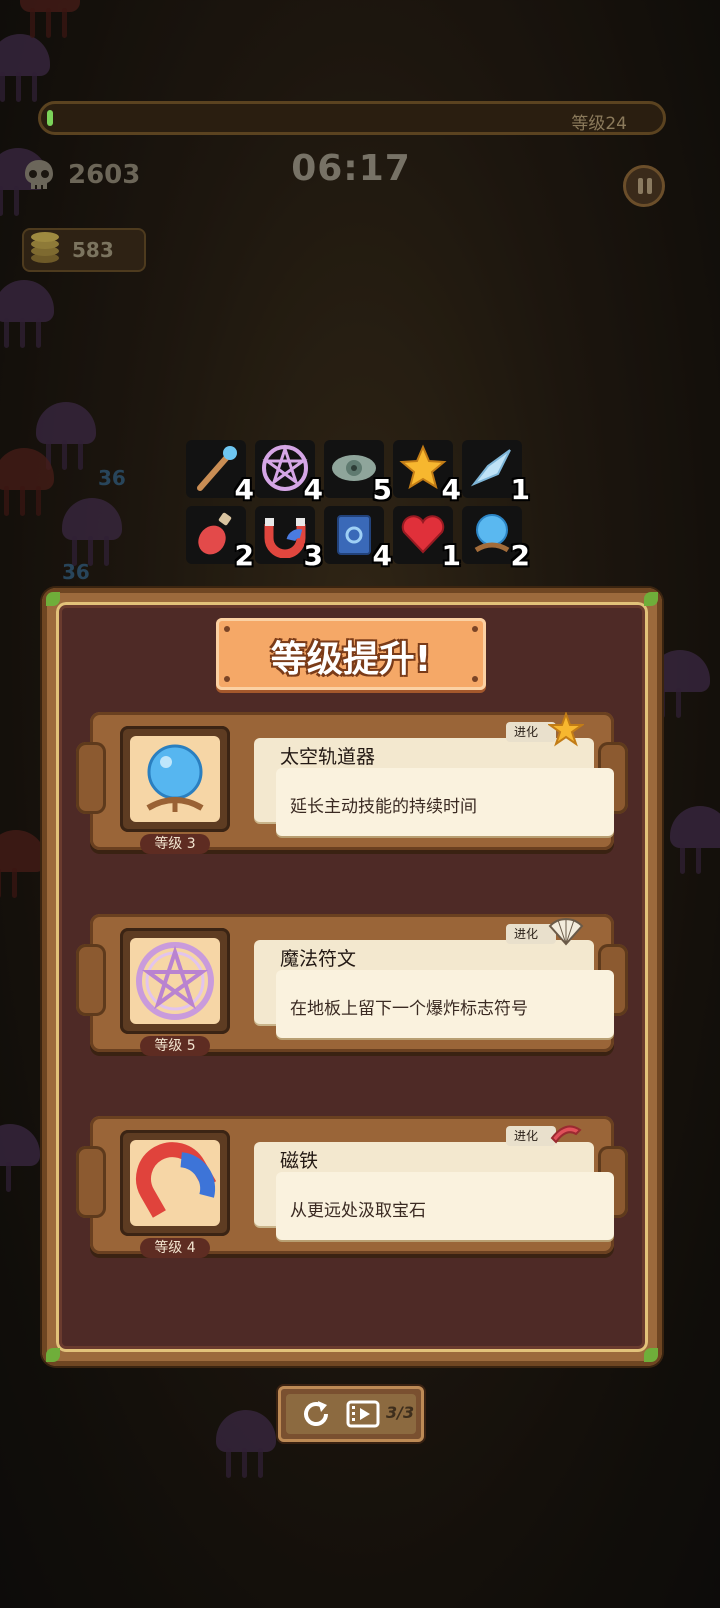  Describe the element at coordinates (363, 1414) in the screenshot. I see `video-ad-icon` at that location.